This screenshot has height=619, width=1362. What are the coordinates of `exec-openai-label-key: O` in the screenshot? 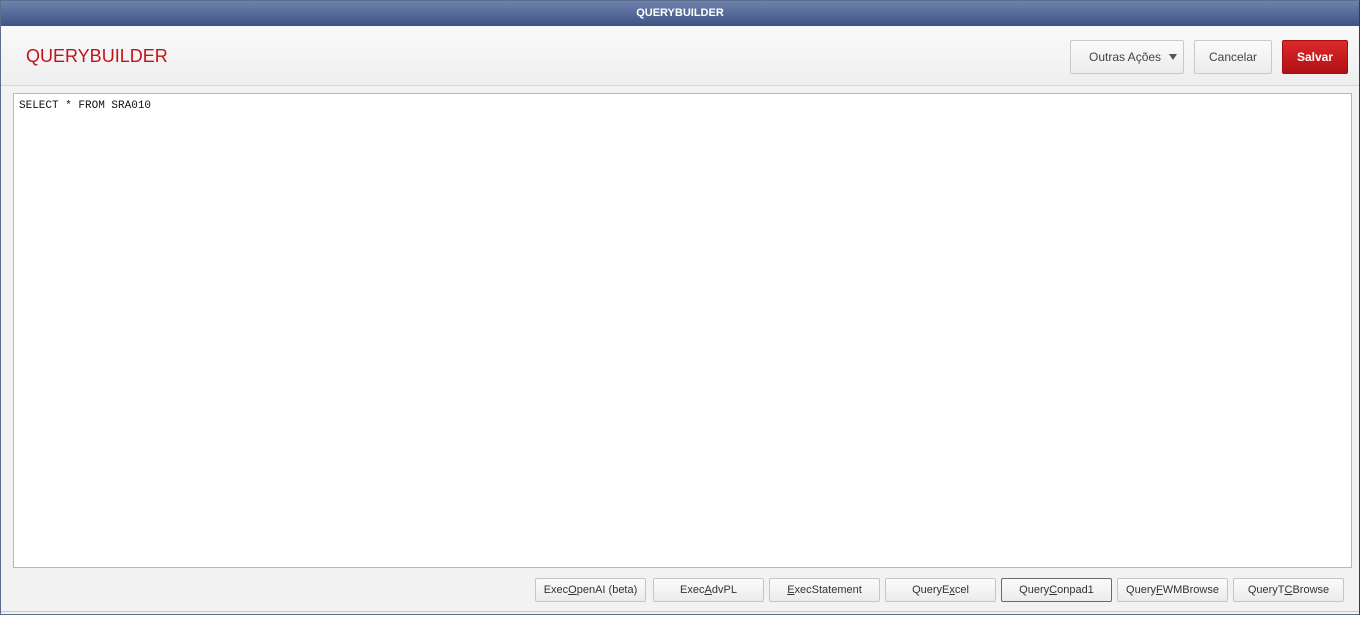 It's located at (572, 590).